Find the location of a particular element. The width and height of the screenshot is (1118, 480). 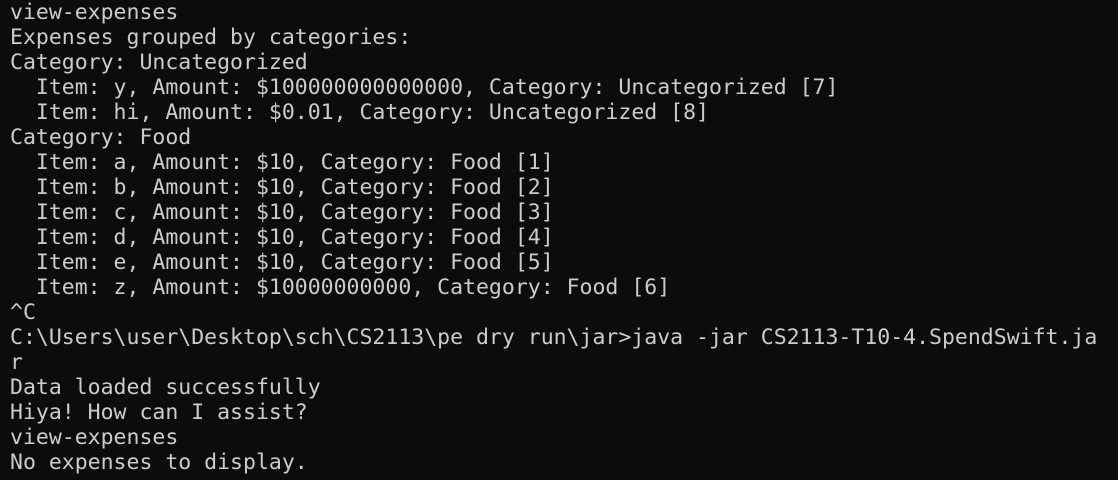

expense-item-line: Item: e, Amount: $10, Category: Food [5] is located at coordinates (282, 262).